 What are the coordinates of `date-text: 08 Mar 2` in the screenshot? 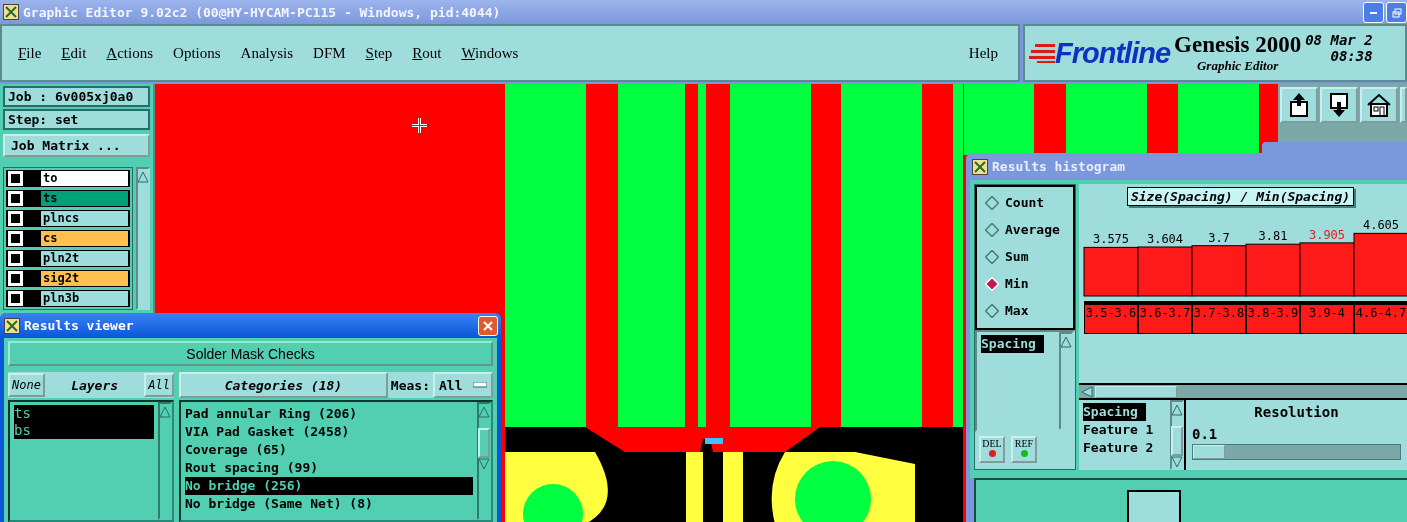 It's located at (1339, 40).